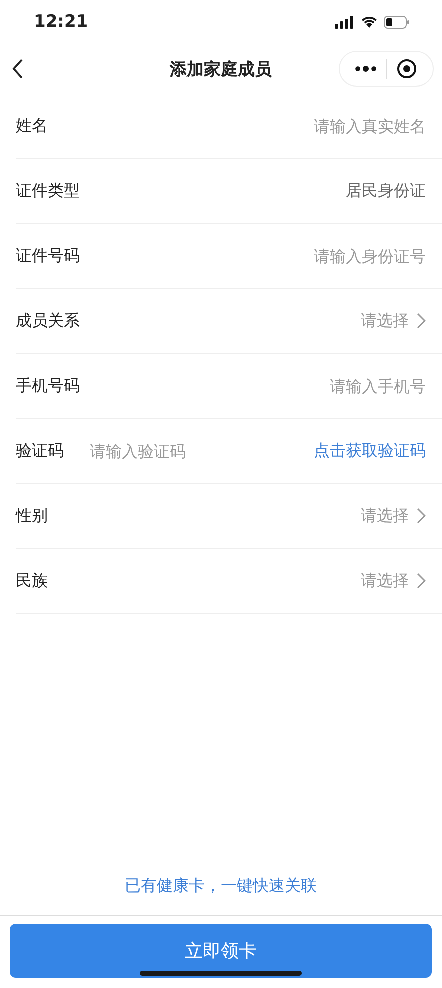 Image resolution: width=442 pixels, height=988 pixels. I want to click on field-label: 证件类型, so click(48, 191).